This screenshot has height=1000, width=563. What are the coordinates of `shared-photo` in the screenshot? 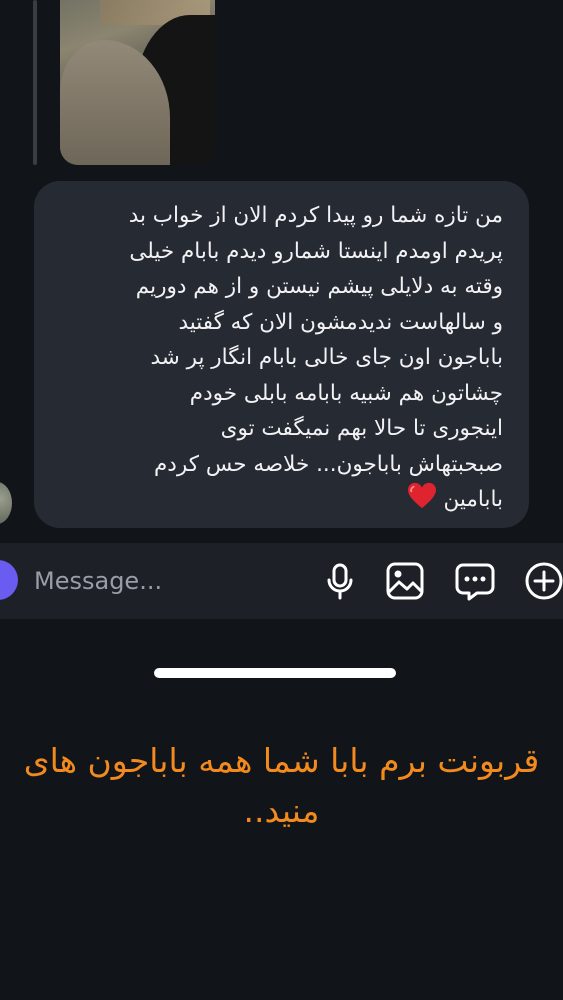 It's located at (137, 82).